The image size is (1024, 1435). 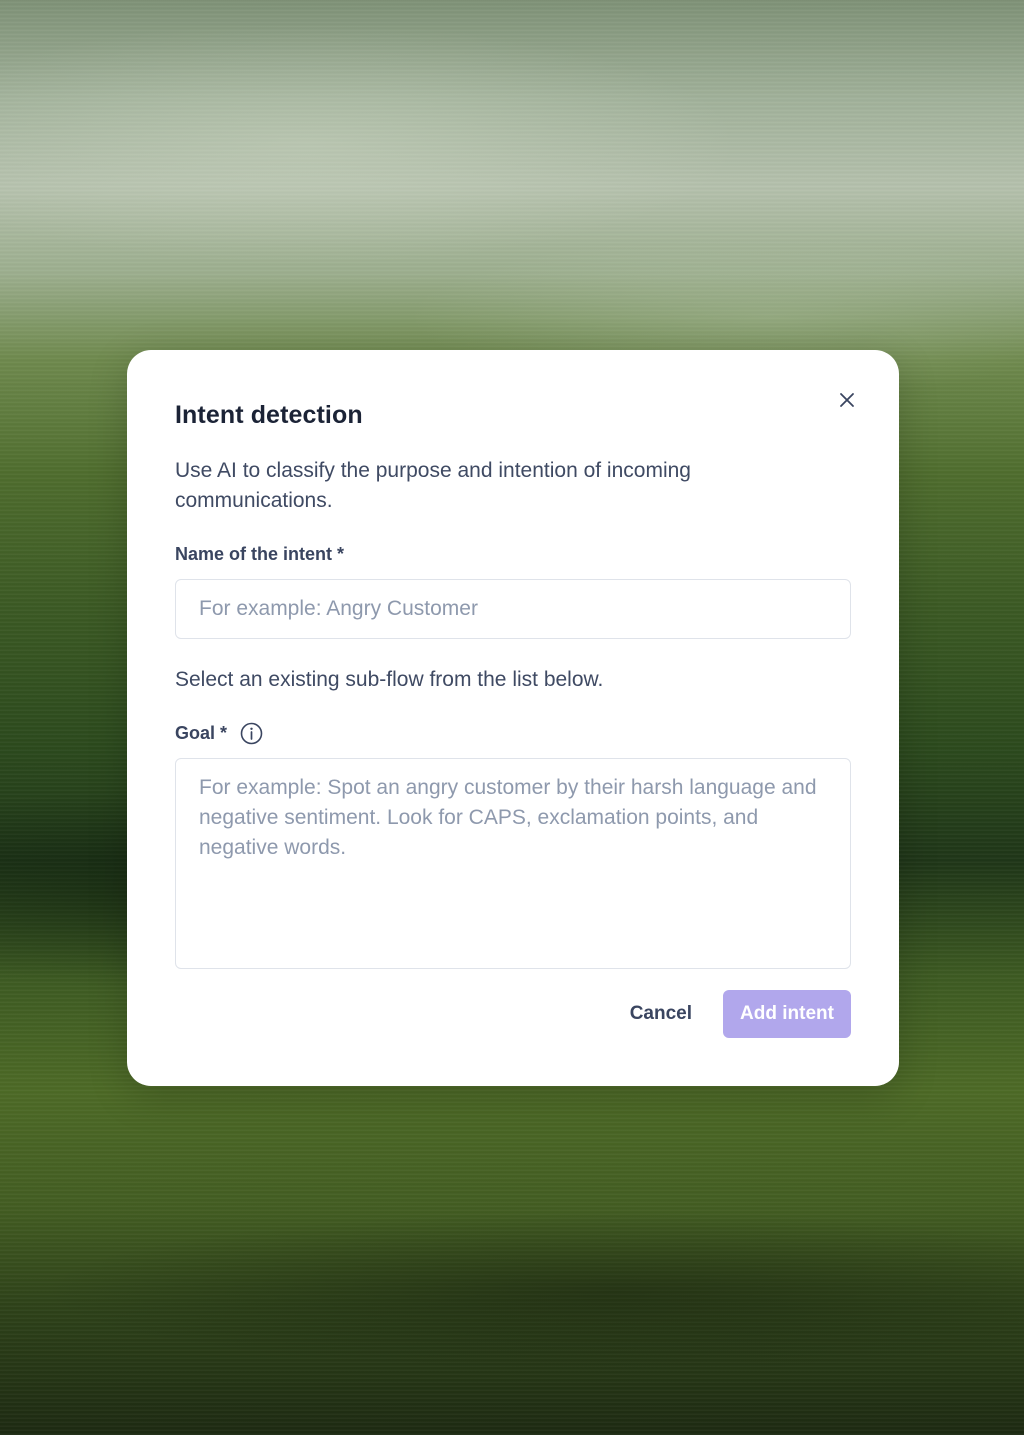 I want to click on intent-name-input, so click(x=513, y=609).